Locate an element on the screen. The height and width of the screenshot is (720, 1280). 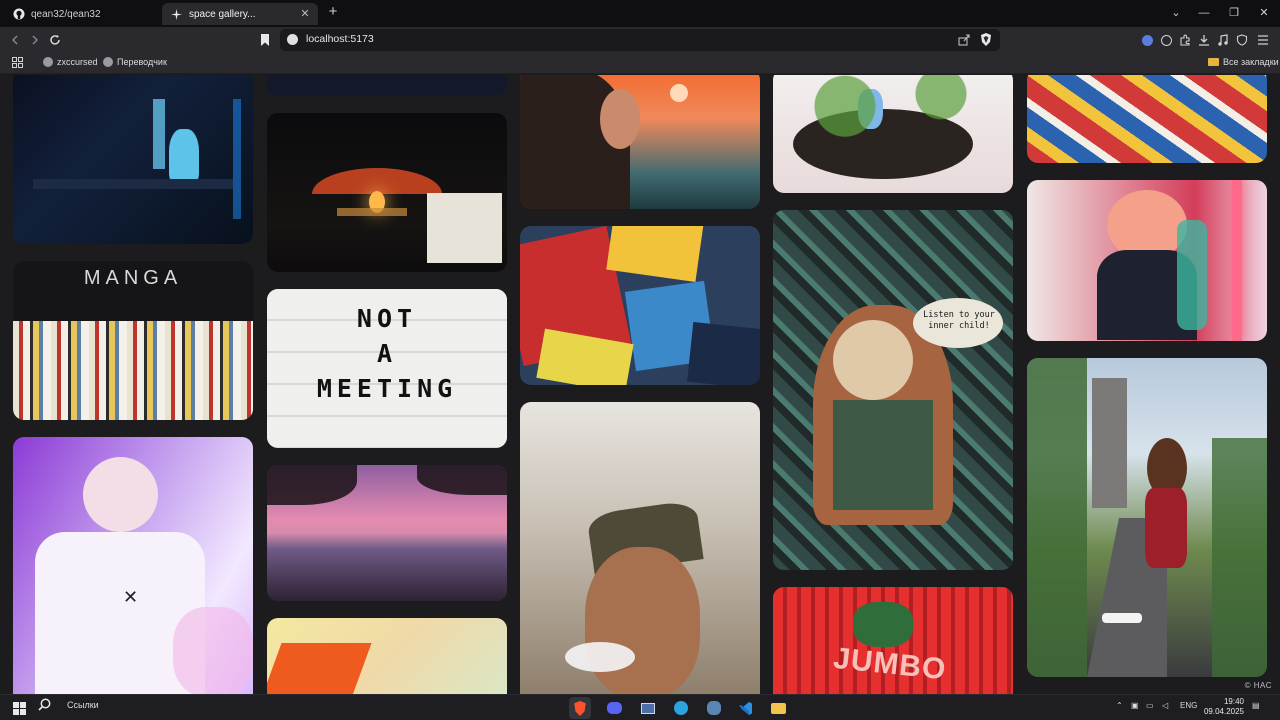
brave-shield-icon is located at coordinates (986, 42).